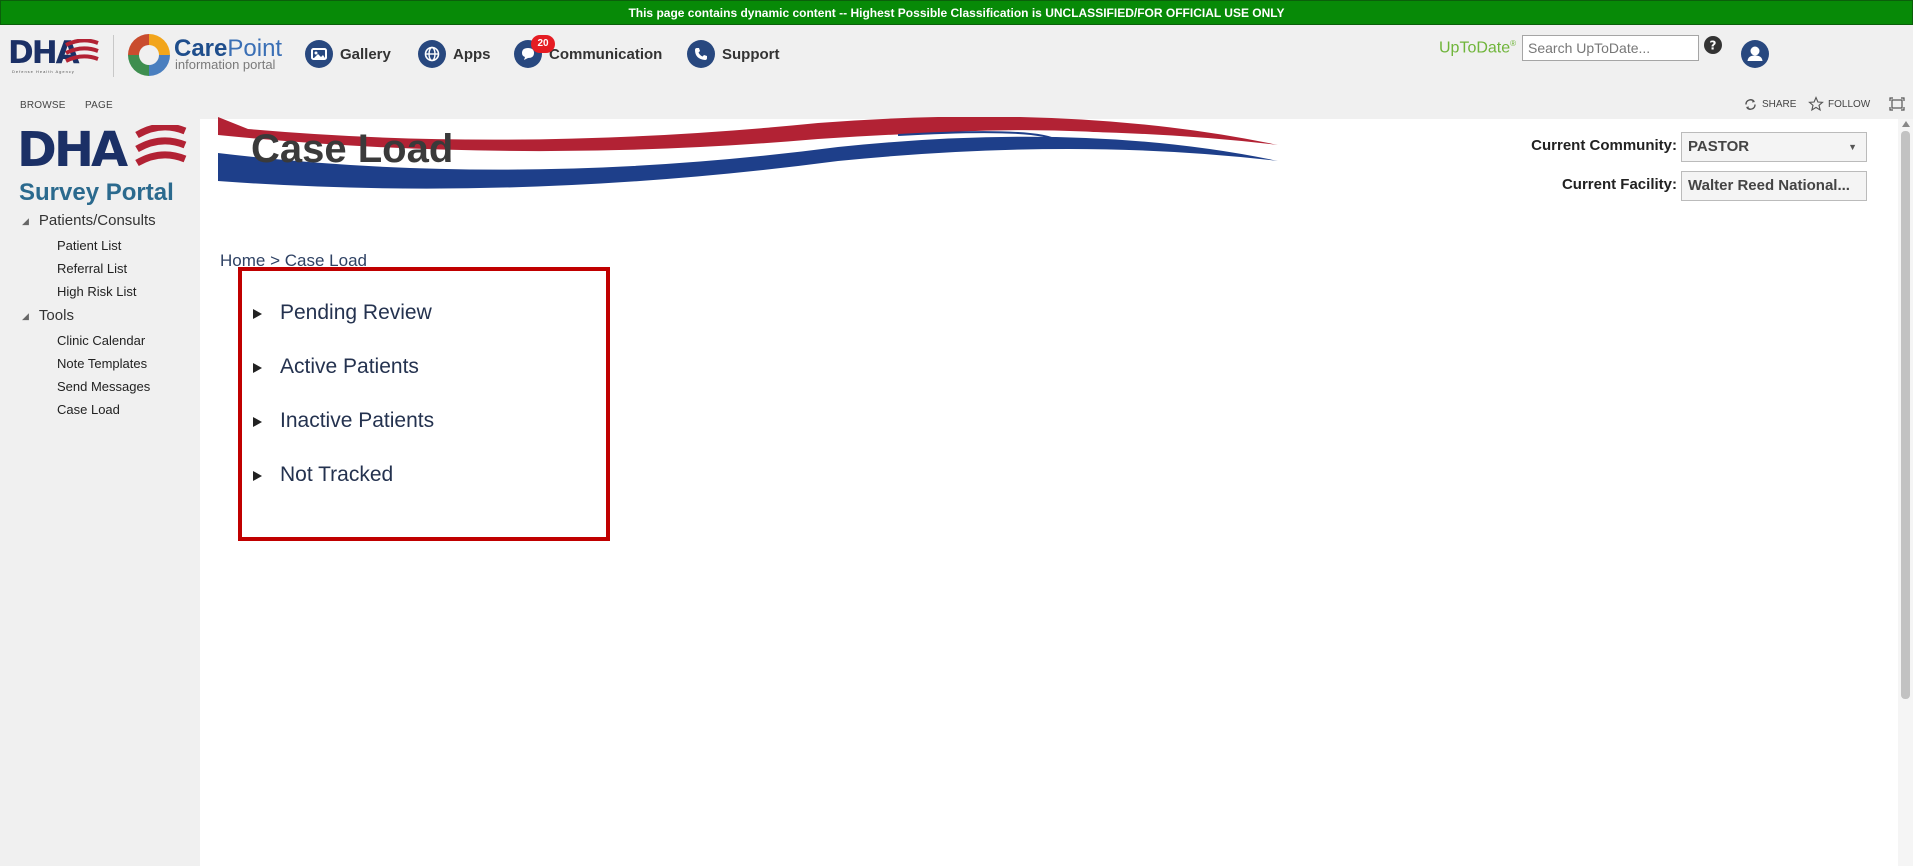 Image resolution: width=1913 pixels, height=866 pixels. What do you see at coordinates (1774, 147) in the screenshot?
I see `community-select: PASTOR ▼` at bounding box center [1774, 147].